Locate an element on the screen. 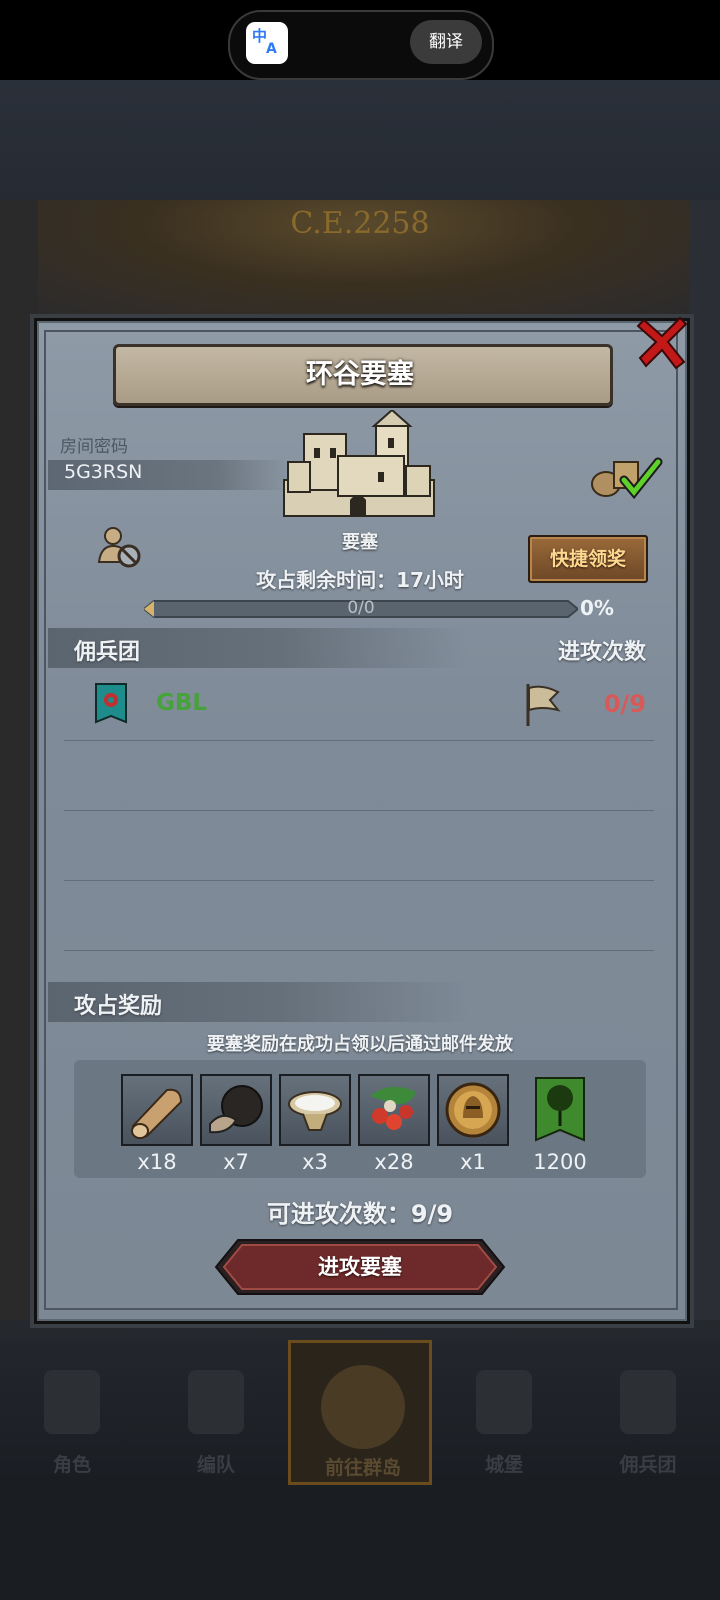 Image resolution: width=720 pixels, height=1600 pixels. nav-item-castle: 城堡 is located at coordinates (504, 1412).